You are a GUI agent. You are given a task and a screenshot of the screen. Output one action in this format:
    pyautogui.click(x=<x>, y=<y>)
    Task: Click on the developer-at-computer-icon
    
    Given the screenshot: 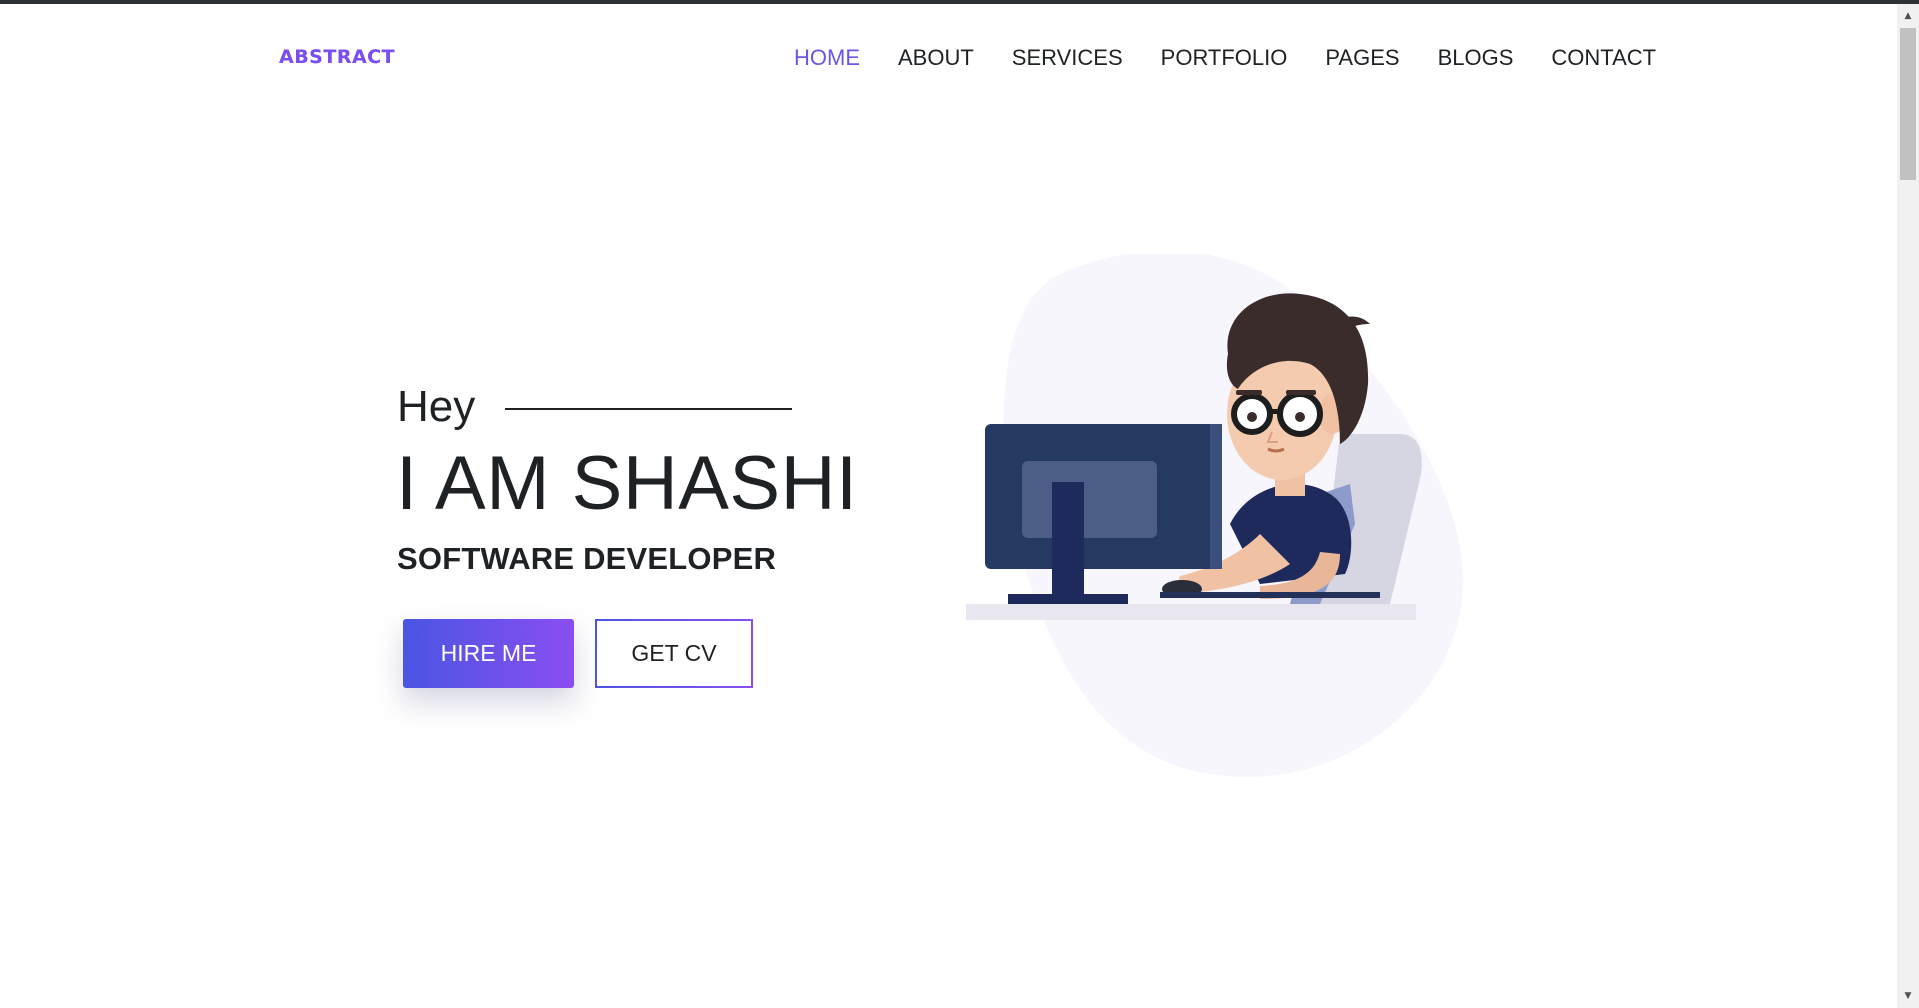 What is the action you would take?
    pyautogui.click(x=1215, y=514)
    